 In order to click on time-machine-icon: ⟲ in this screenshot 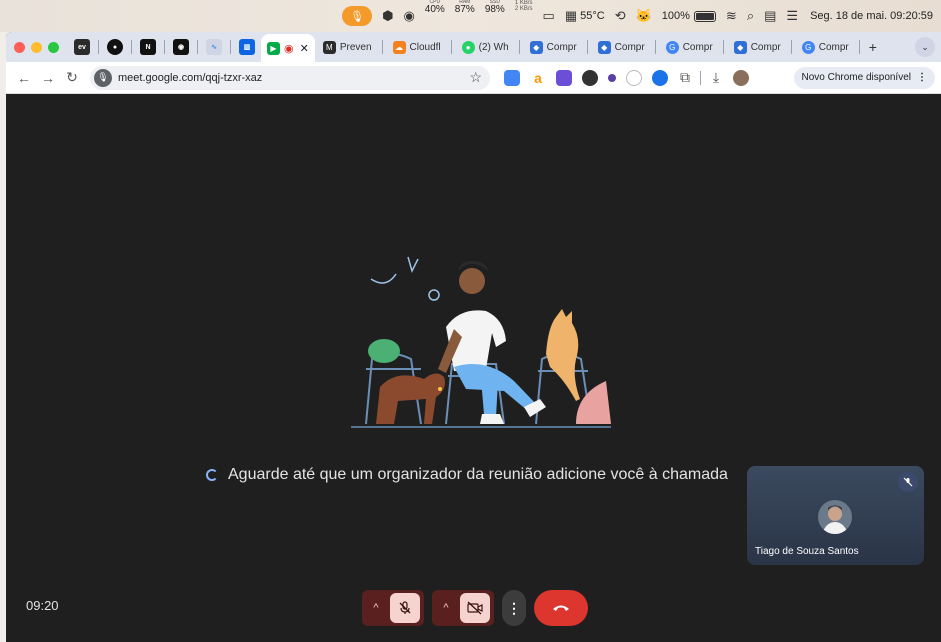, I will do `click(620, 16)`.